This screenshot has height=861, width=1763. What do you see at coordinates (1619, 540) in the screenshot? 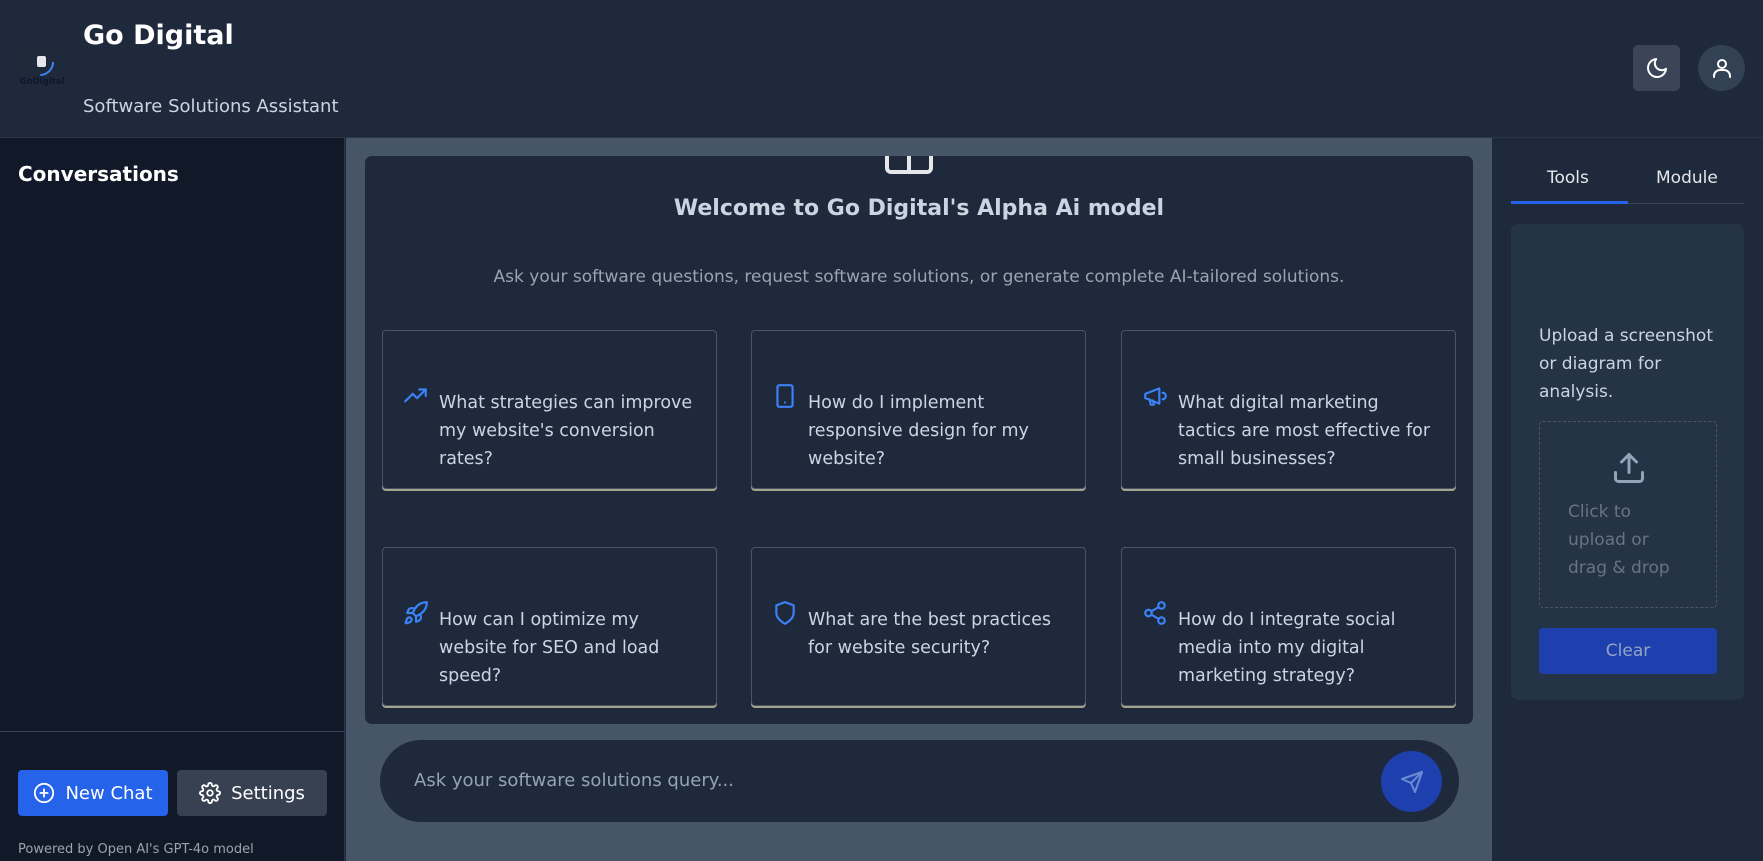
I see `dropzone-text: Click to upload or drag & drop` at bounding box center [1619, 540].